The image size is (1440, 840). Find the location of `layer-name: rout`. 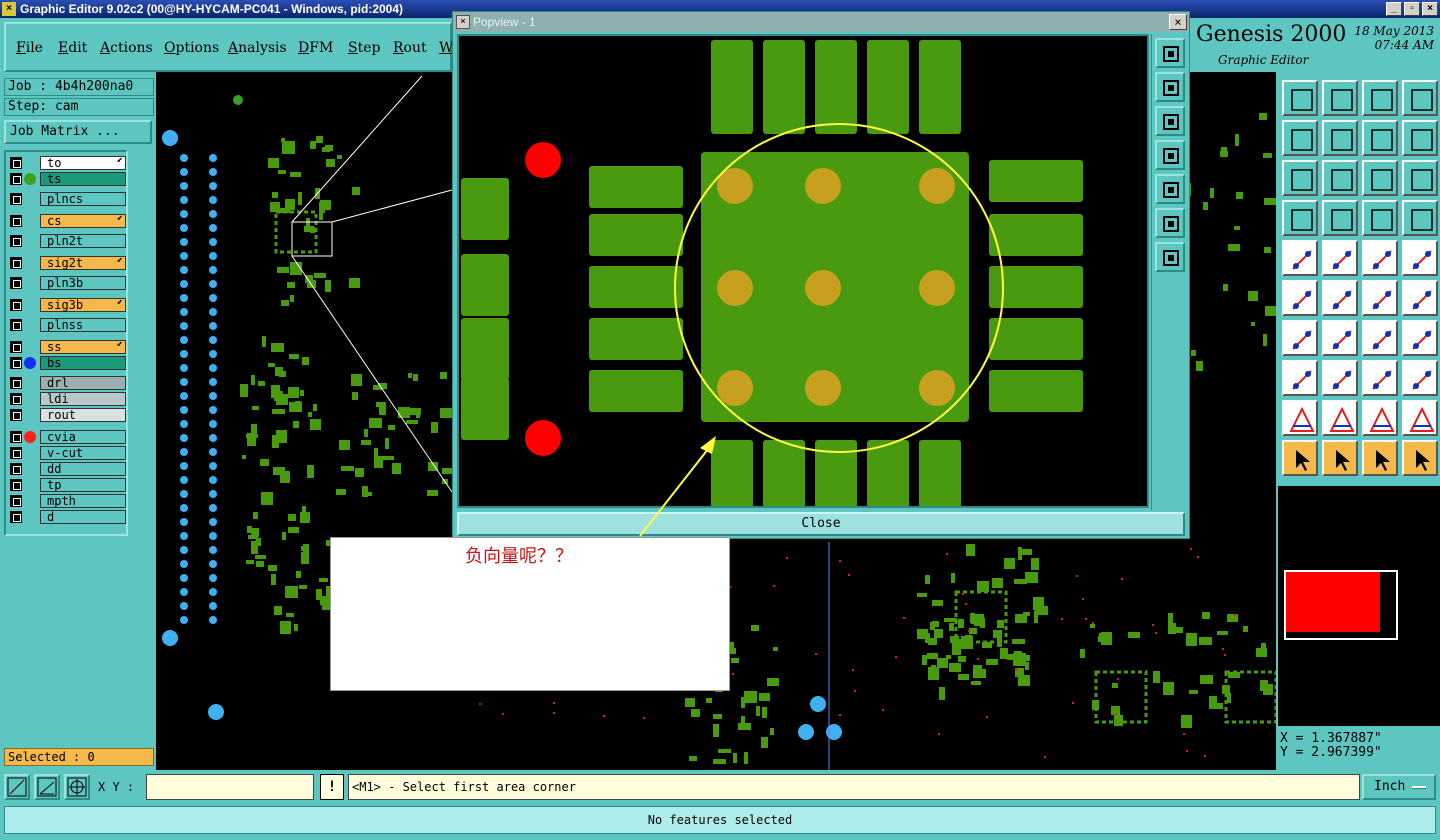

layer-name: rout is located at coordinates (83, 415).